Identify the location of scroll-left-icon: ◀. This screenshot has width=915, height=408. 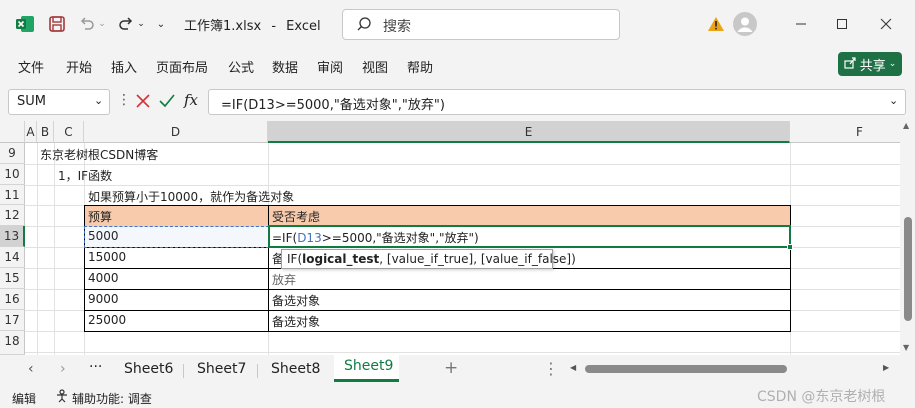
(573, 367).